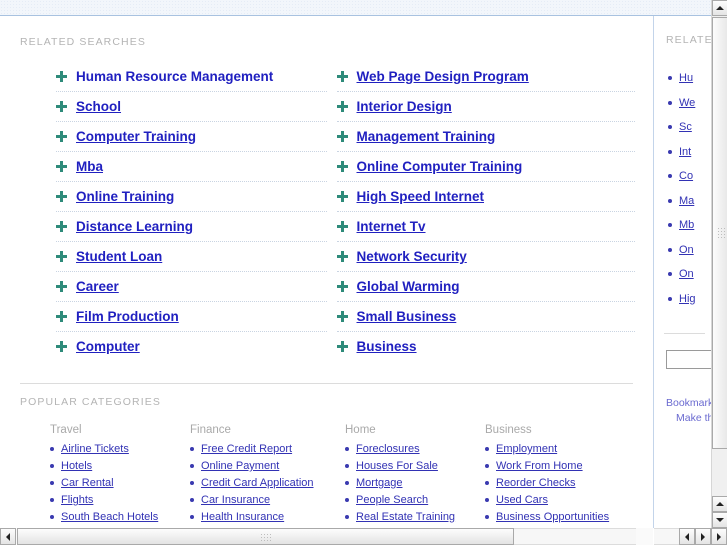  What do you see at coordinates (719, 536) in the screenshot?
I see `scrollbar-corner-button` at bounding box center [719, 536].